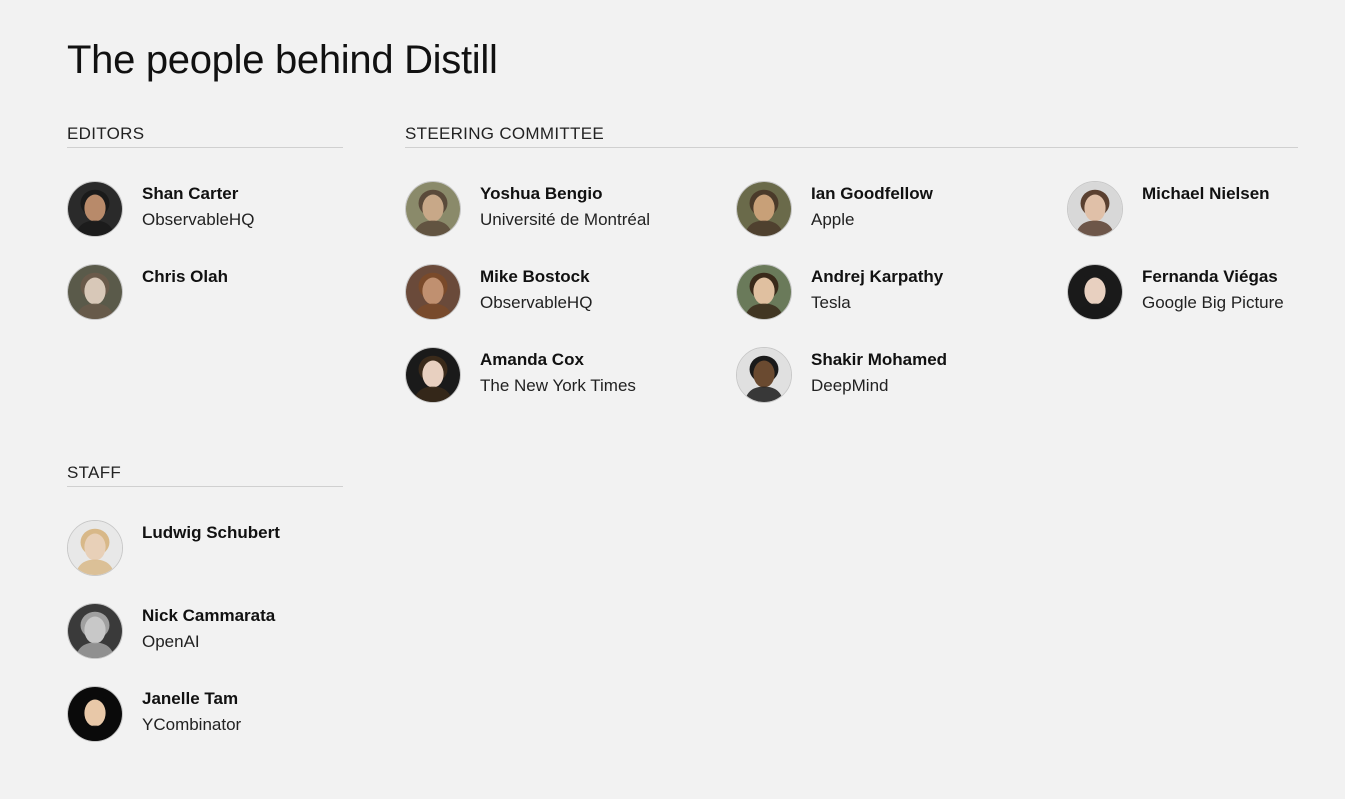 This screenshot has height=799, width=1345. Describe the element at coordinates (877, 277) in the screenshot. I see `person-name: Andrej Karpathy` at that location.